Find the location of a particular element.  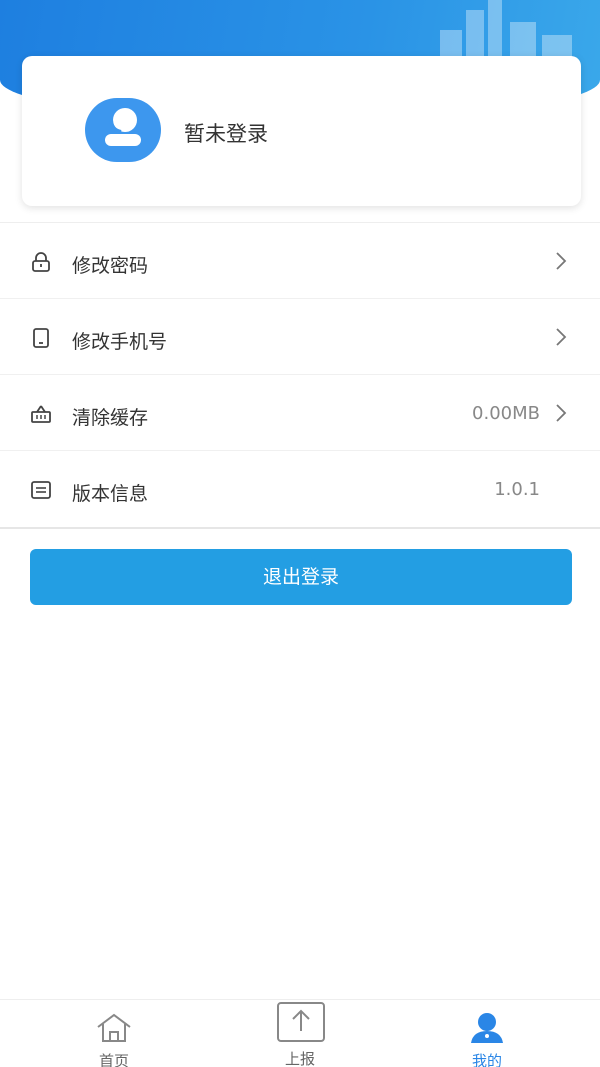

menu-item-version-info: 版本信息 1.0.1 is located at coordinates (300, 489).